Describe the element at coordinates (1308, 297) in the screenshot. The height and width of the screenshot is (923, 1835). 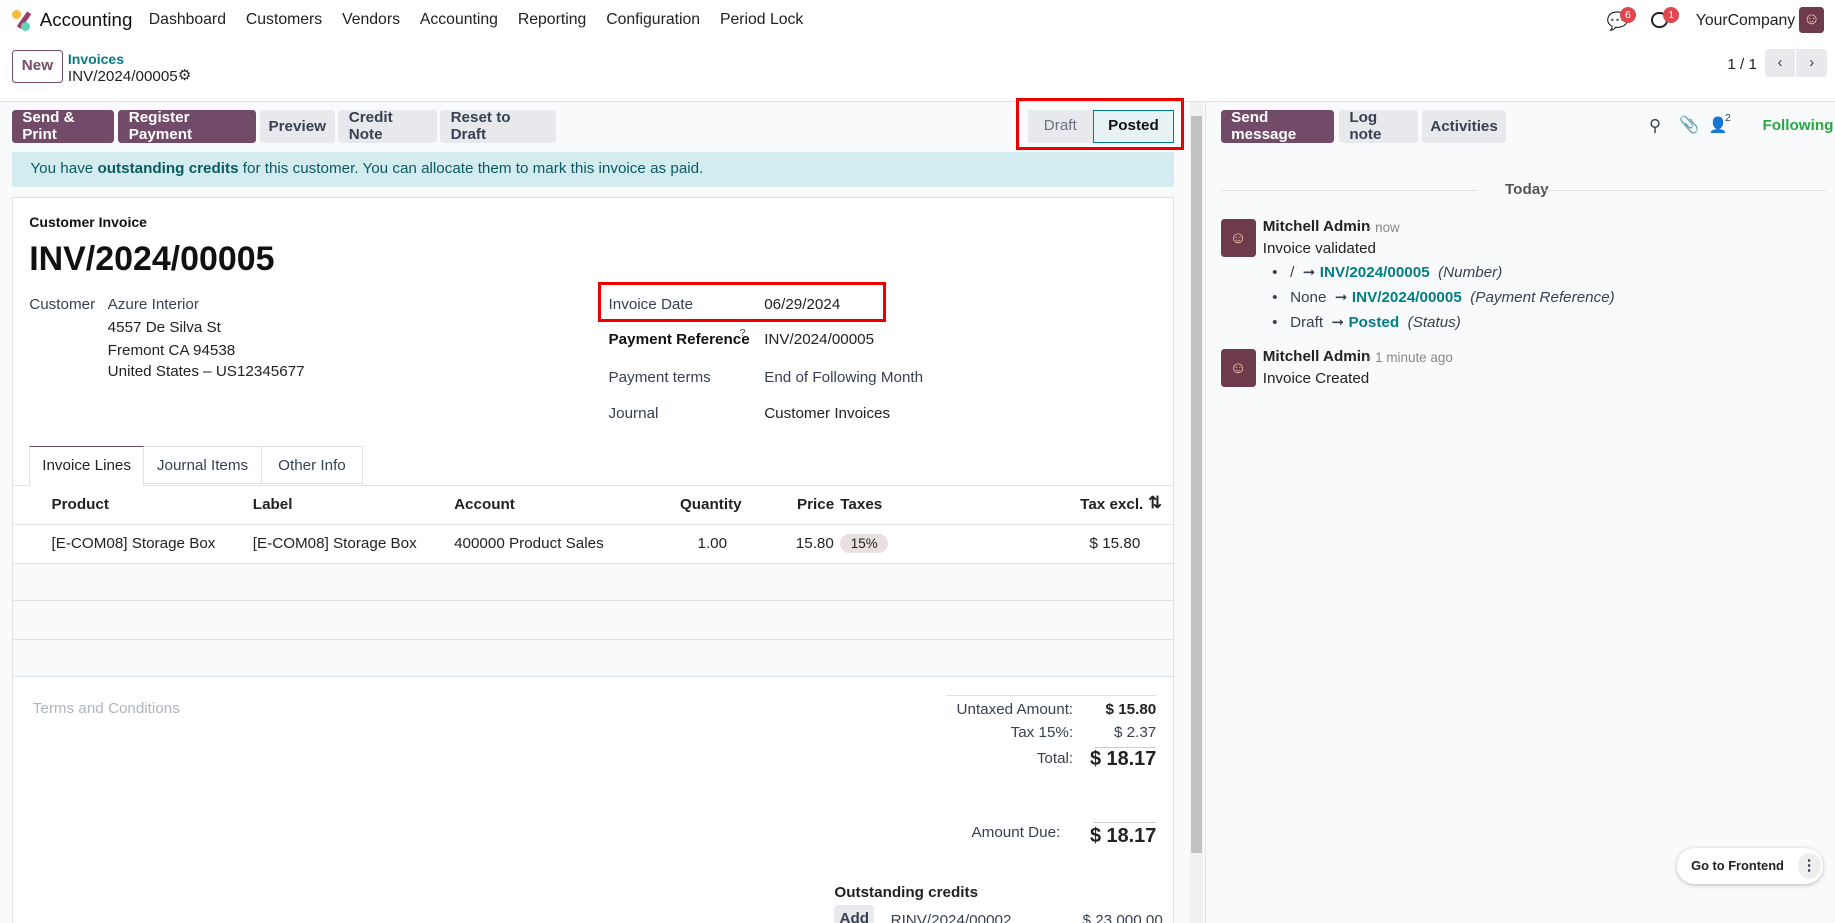
I see `old-value: None` at that location.